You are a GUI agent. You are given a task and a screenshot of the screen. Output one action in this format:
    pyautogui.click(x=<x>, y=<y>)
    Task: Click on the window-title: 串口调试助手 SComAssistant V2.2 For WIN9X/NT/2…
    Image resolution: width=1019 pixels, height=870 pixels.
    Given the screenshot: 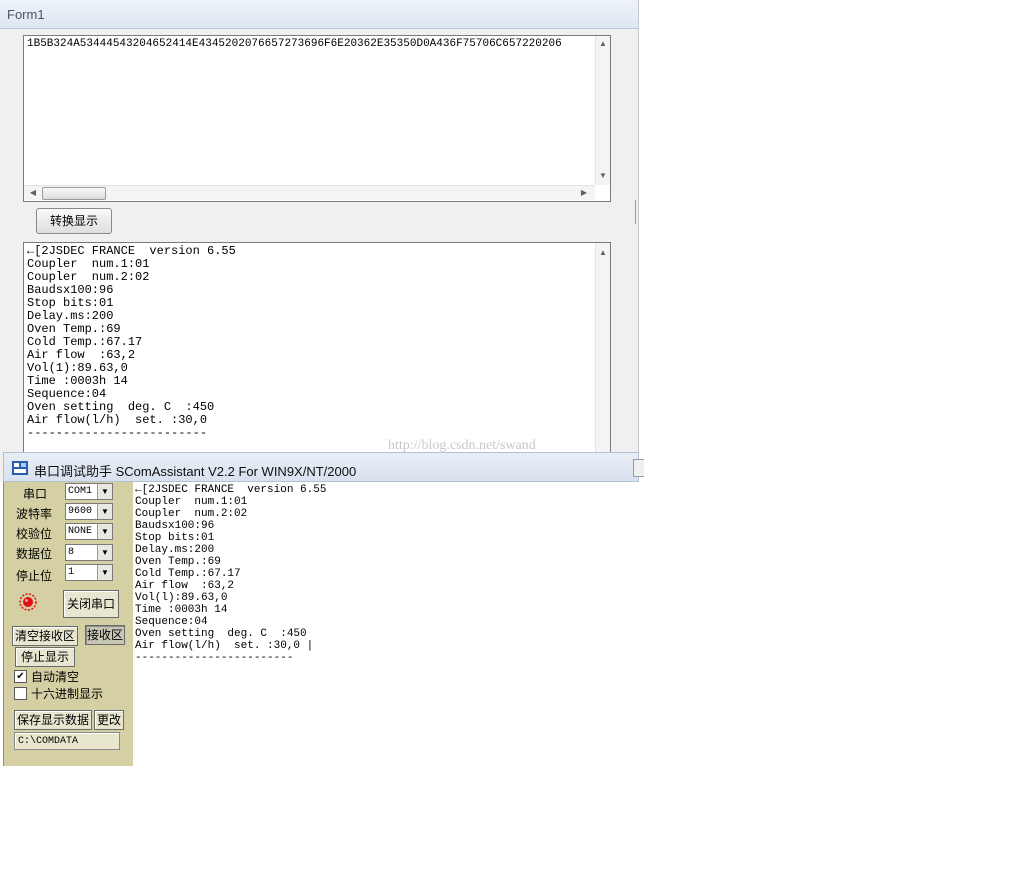 What is the action you would take?
    pyautogui.click(x=195, y=471)
    